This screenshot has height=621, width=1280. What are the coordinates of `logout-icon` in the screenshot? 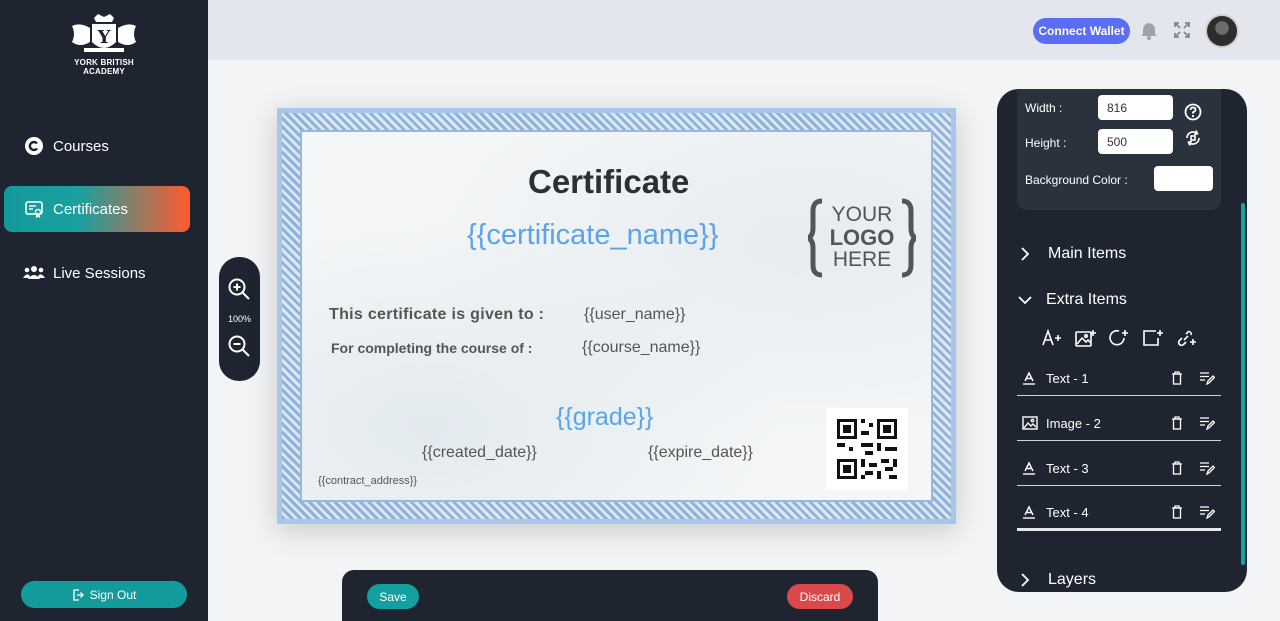 It's located at (78, 594).